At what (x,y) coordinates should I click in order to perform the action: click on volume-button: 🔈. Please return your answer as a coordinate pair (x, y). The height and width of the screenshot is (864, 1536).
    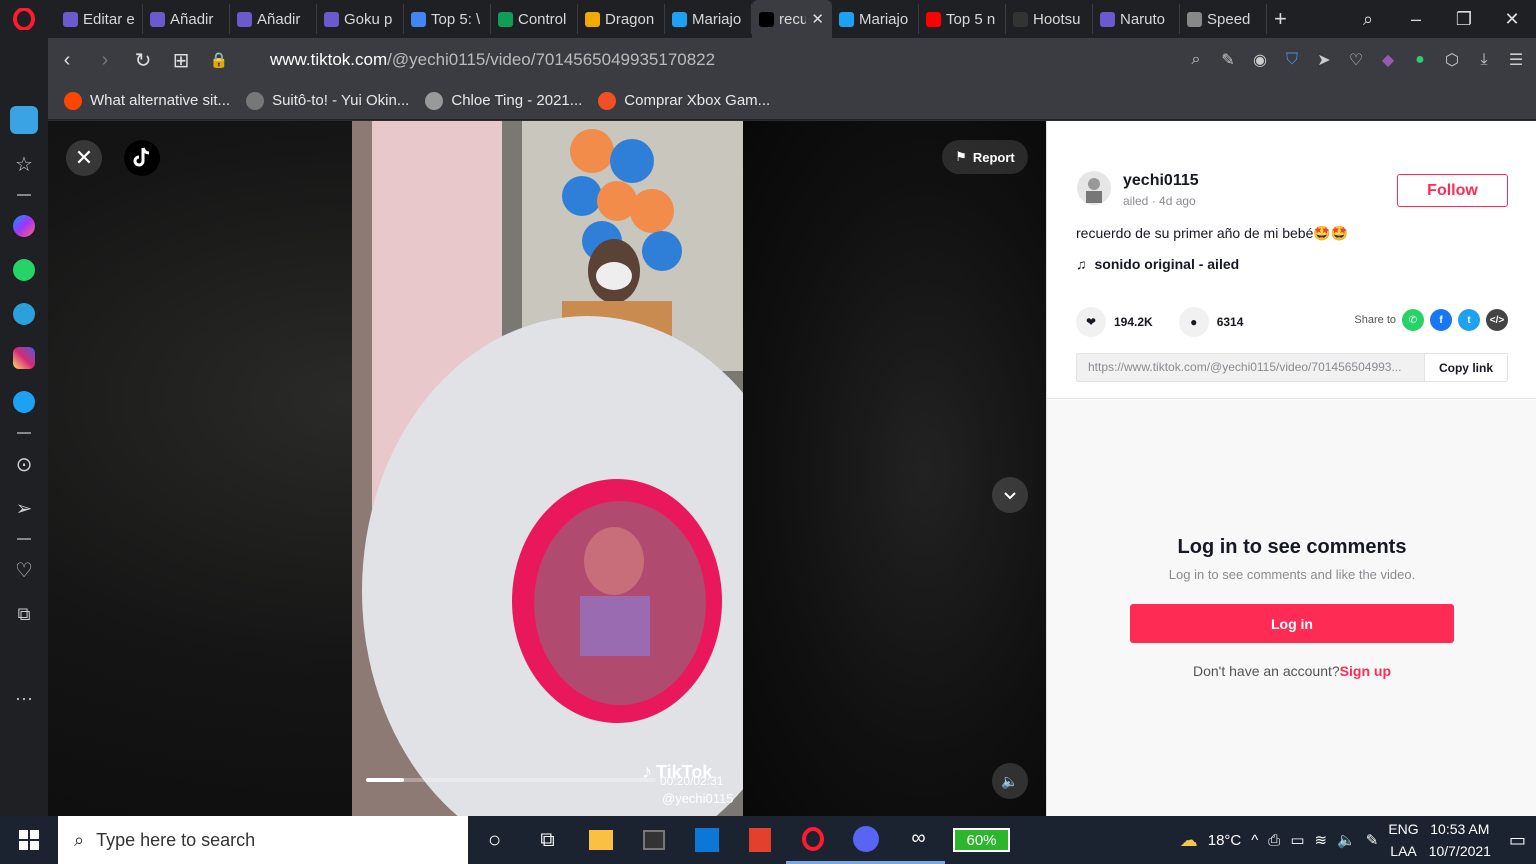
    Looking at the image, I should click on (1010, 781).